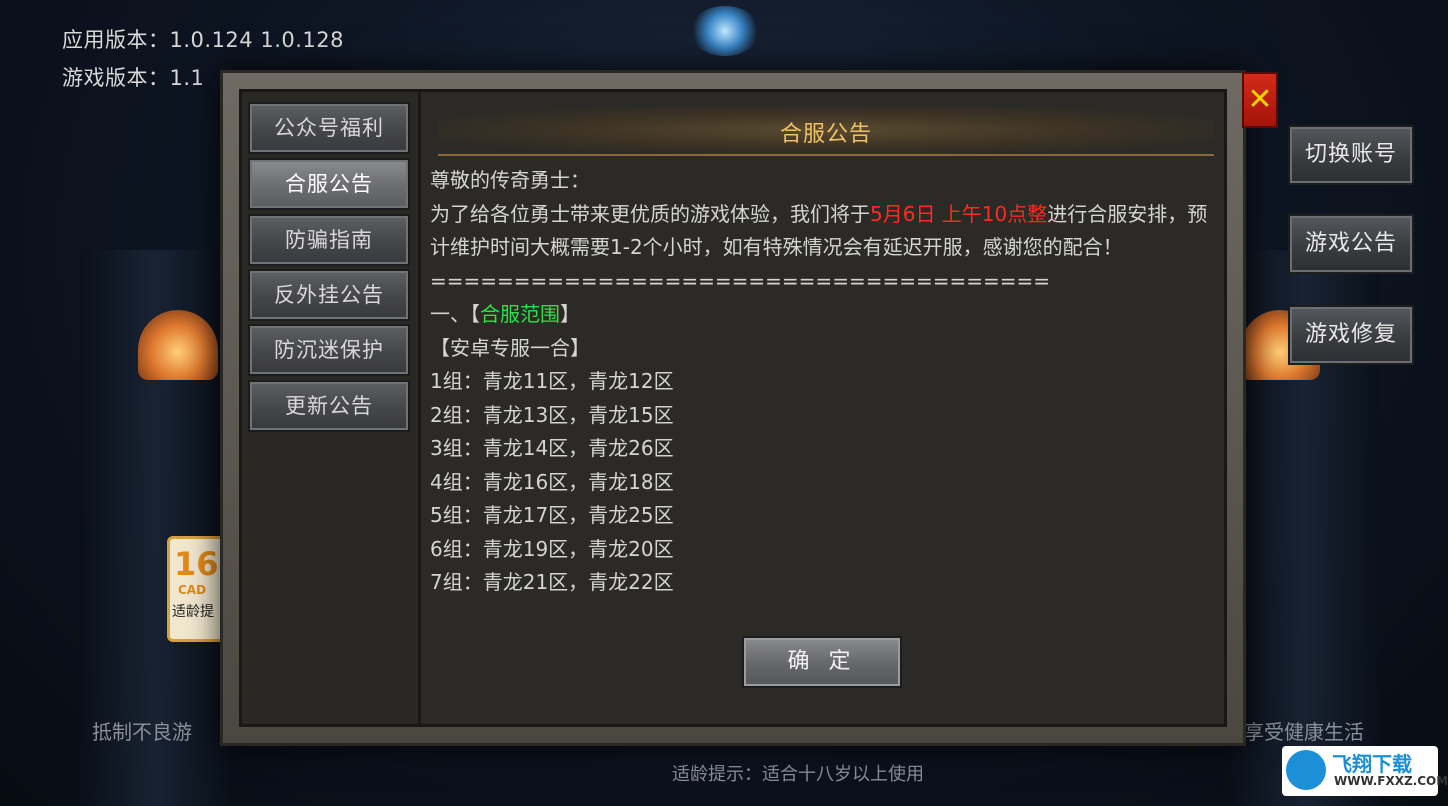  What do you see at coordinates (1351, 335) in the screenshot?
I see `game-repair-button: 游戏修复` at bounding box center [1351, 335].